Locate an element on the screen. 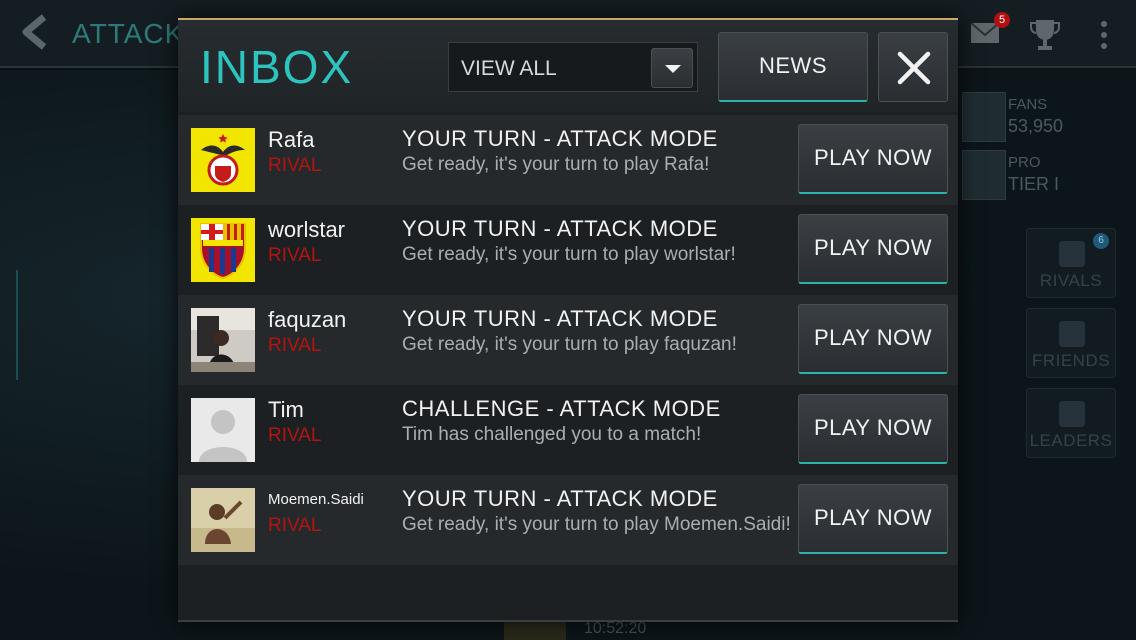 The width and height of the screenshot is (1136, 640). leaders-tile: LEADERS is located at coordinates (1071, 423).